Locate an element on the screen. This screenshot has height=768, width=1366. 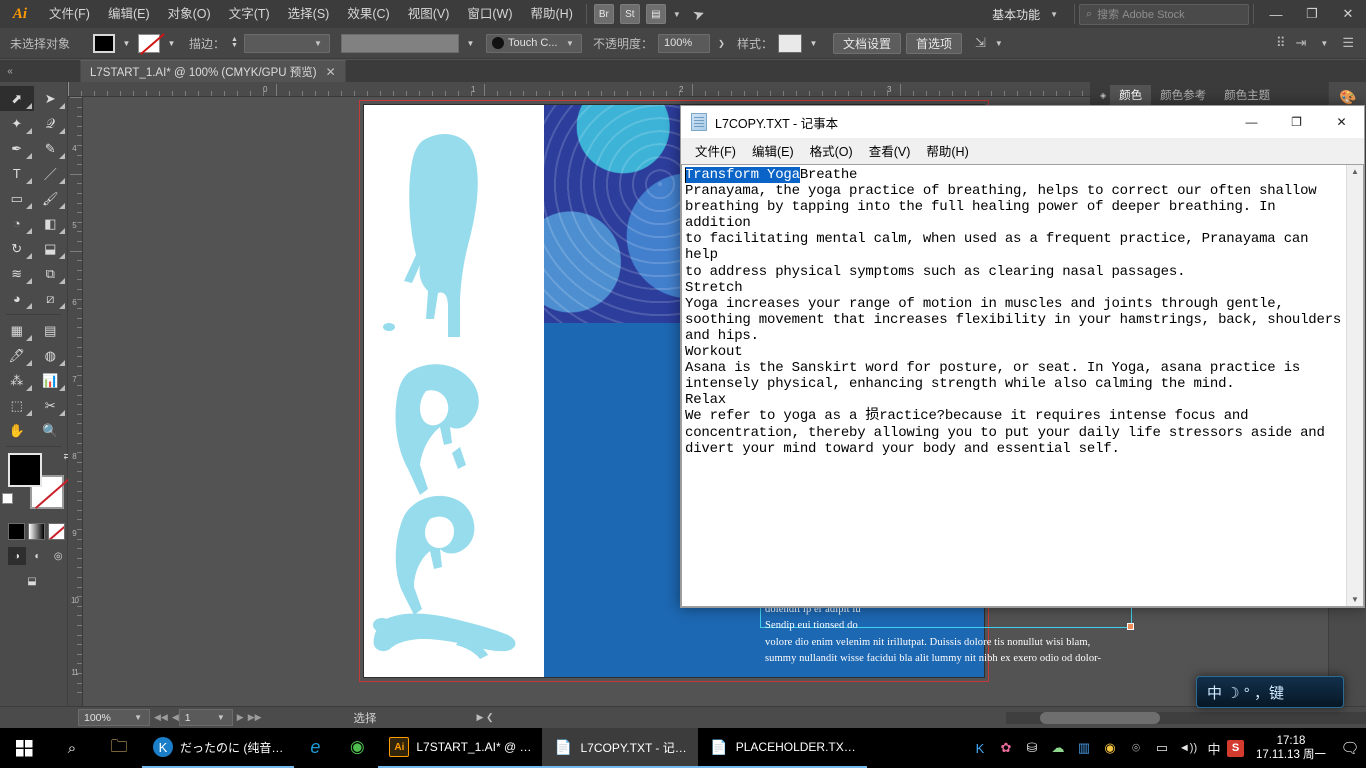
notepad-vertical-scrollbar: ▲ ▼ is located at coordinates (1354, 385).